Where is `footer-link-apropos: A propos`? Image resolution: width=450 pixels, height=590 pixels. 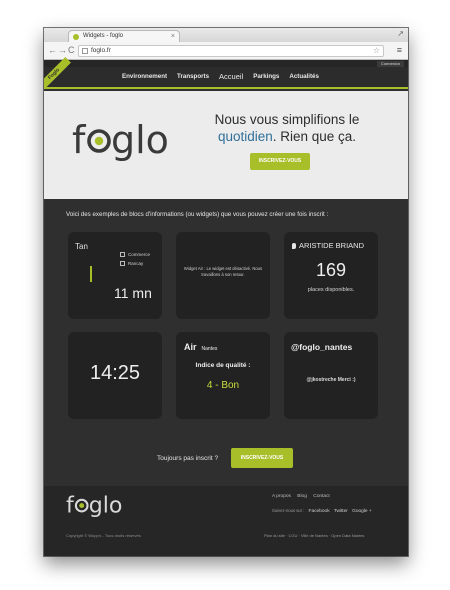
footer-link-apropos: A propos is located at coordinates (281, 496).